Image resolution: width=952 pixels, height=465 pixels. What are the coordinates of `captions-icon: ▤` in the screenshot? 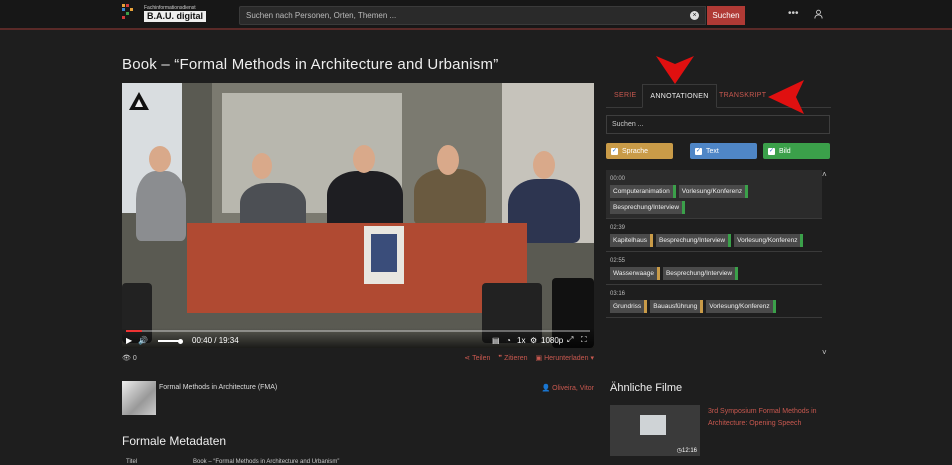 It's located at (496, 340).